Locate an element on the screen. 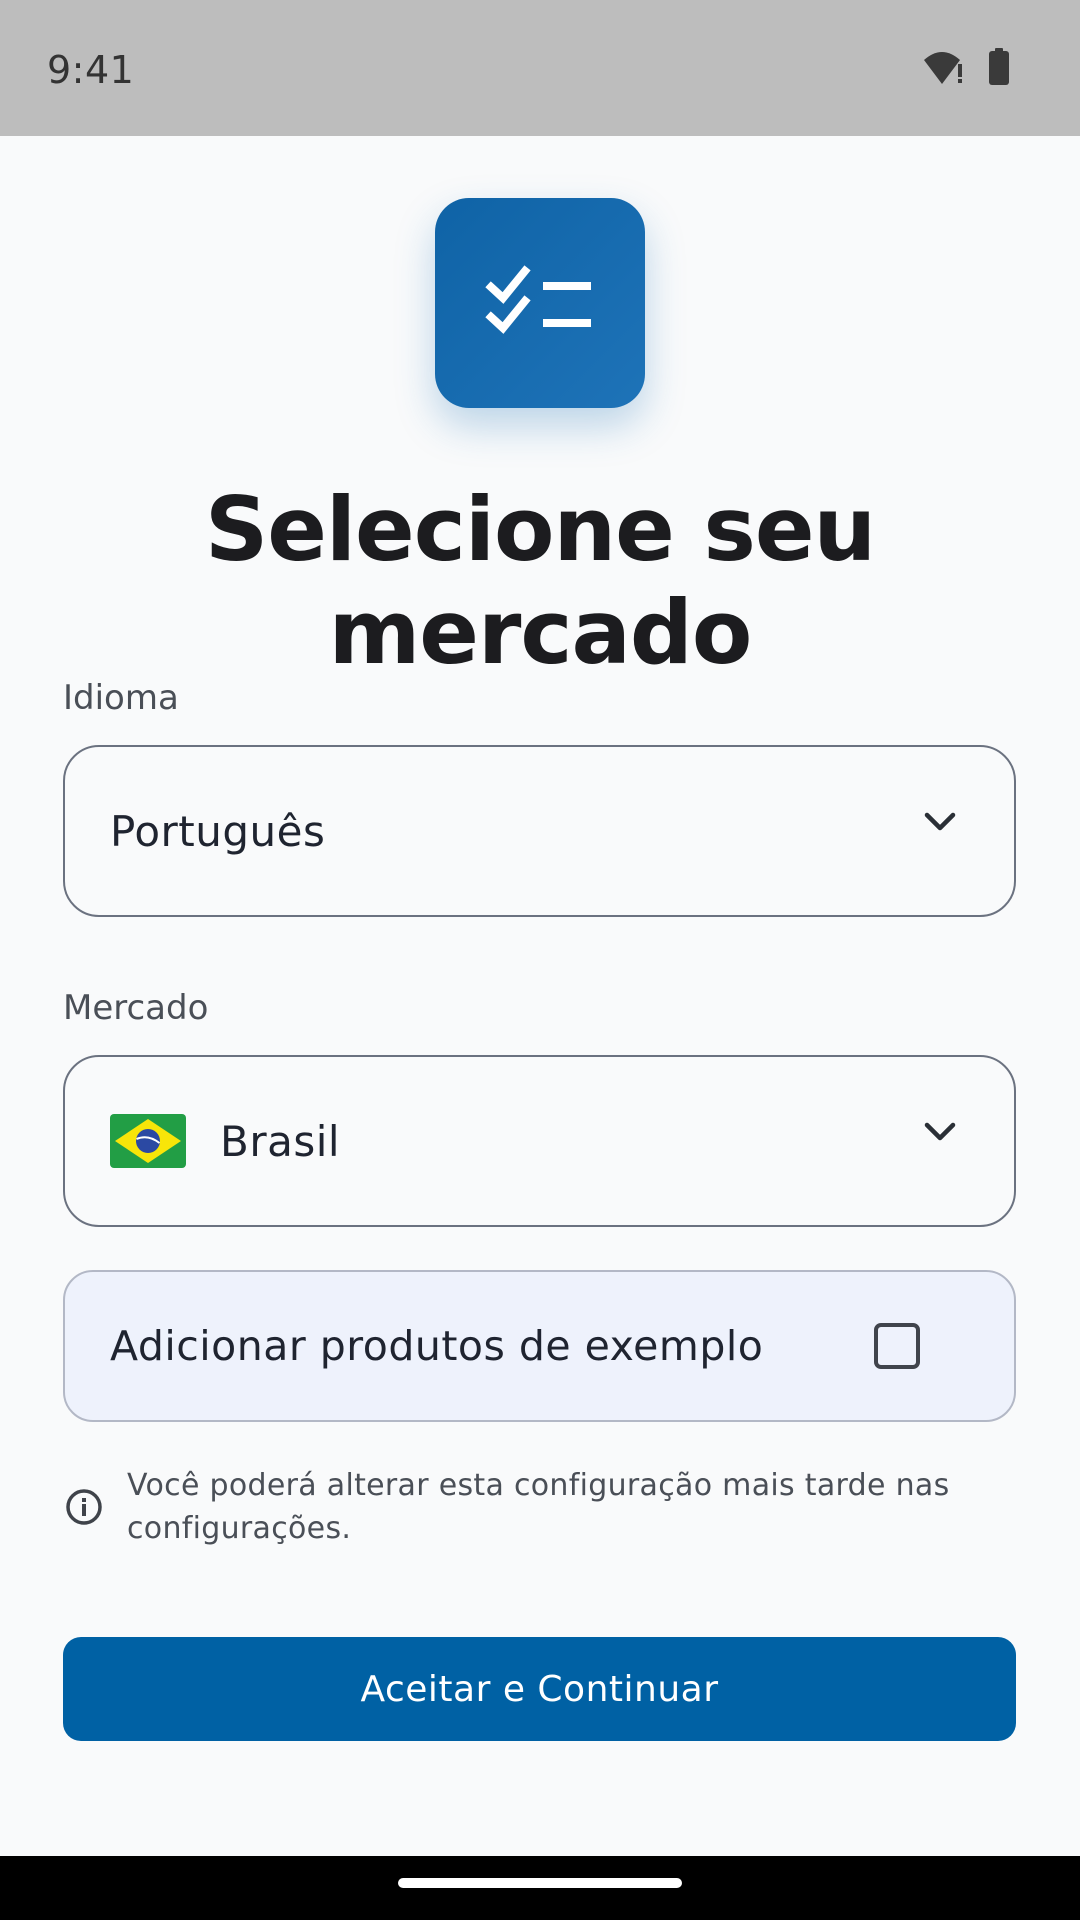 The image size is (1080, 1920). app-logo is located at coordinates (540, 303).